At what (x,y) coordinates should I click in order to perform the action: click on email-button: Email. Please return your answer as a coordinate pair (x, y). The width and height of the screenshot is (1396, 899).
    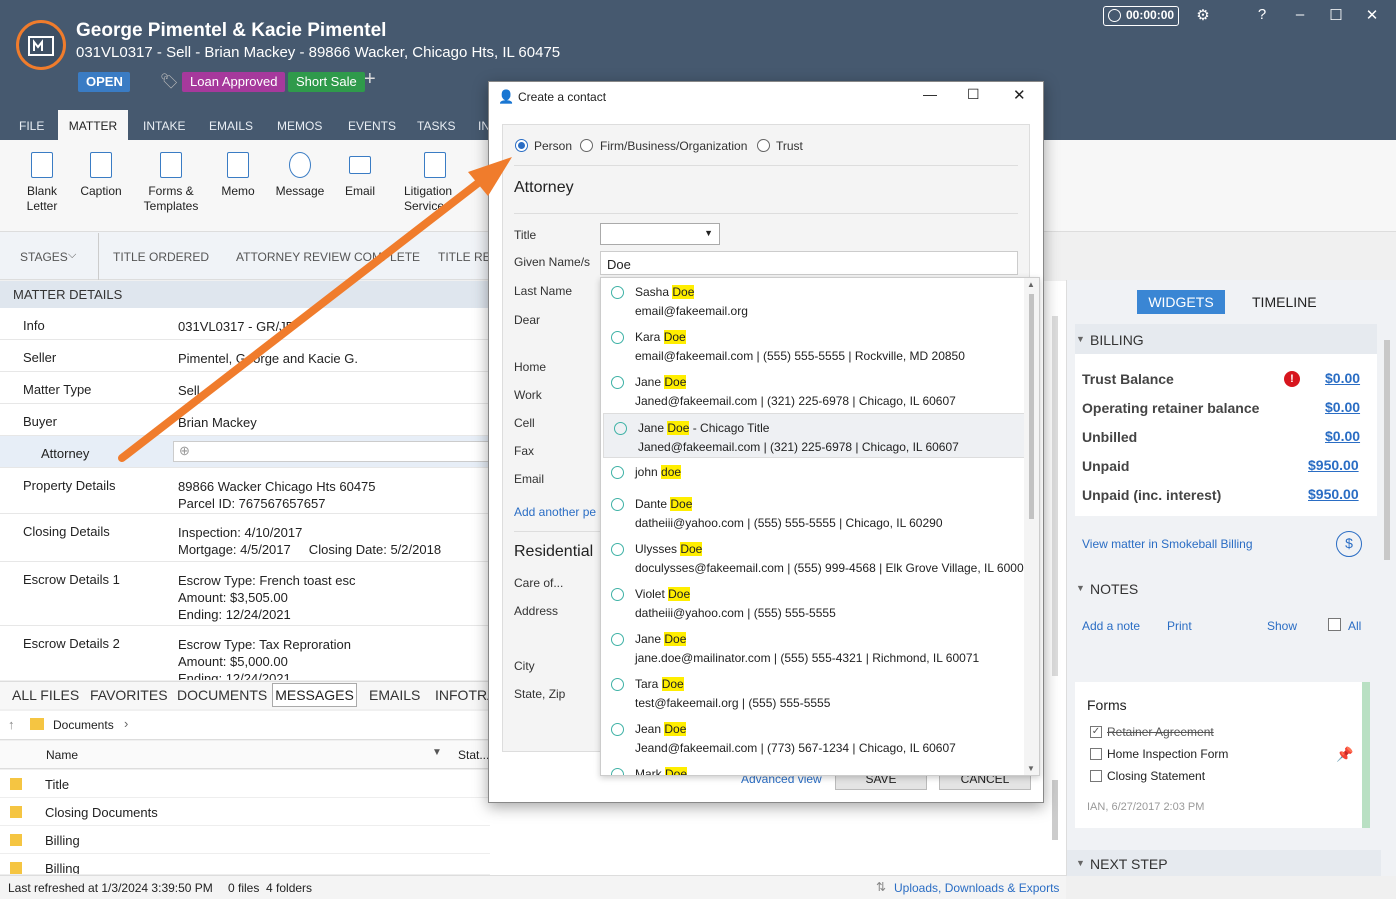
    Looking at the image, I should click on (360, 175).